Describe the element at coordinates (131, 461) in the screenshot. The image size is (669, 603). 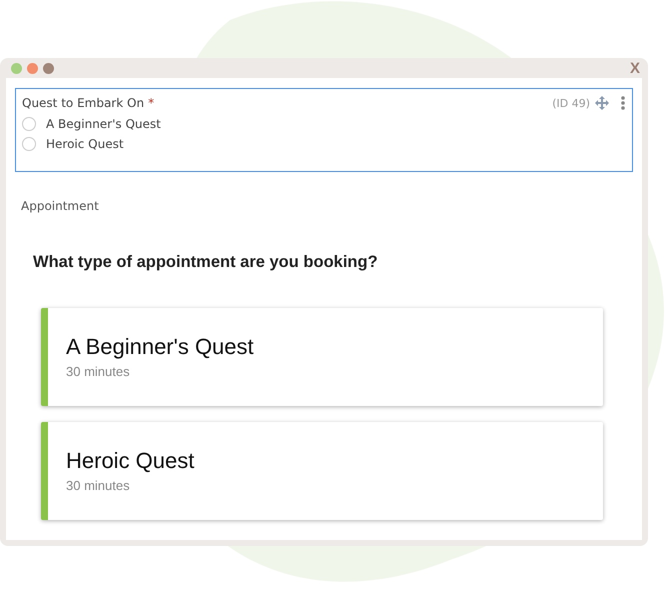
I see `card-title: Heroic Quest` at that location.